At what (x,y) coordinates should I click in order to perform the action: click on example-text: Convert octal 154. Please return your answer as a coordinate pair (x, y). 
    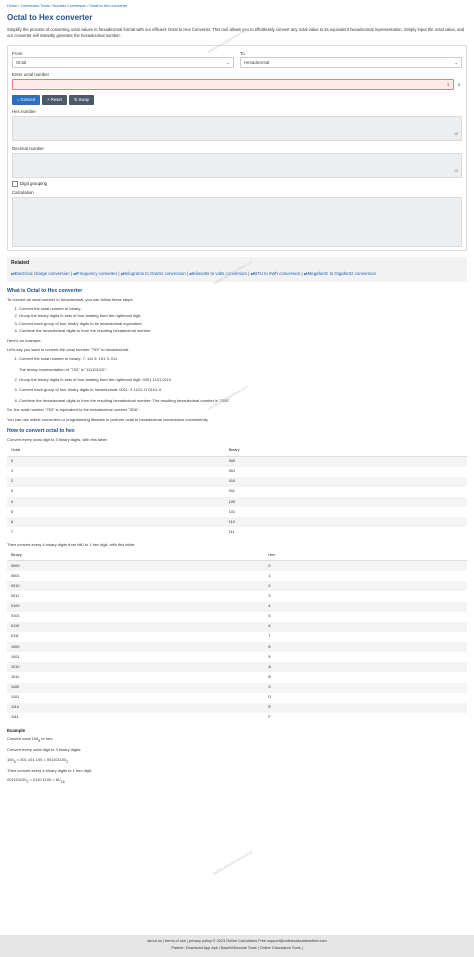
    Looking at the image, I should click on (23, 739).